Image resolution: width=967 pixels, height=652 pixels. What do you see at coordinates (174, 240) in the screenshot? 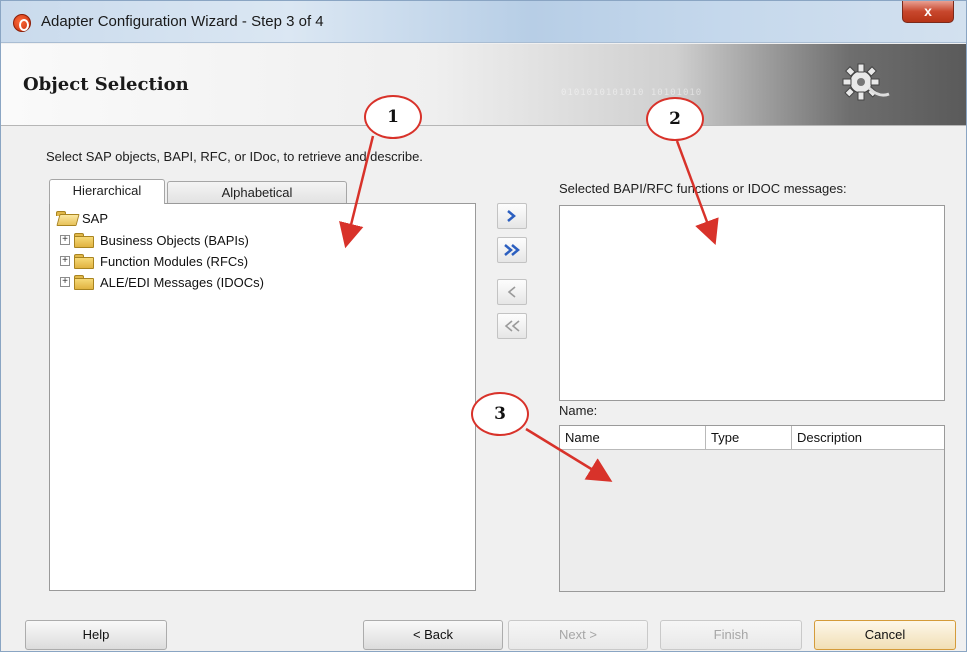
I see `tree-item-label: Business Objects (BAPIs)` at bounding box center [174, 240].